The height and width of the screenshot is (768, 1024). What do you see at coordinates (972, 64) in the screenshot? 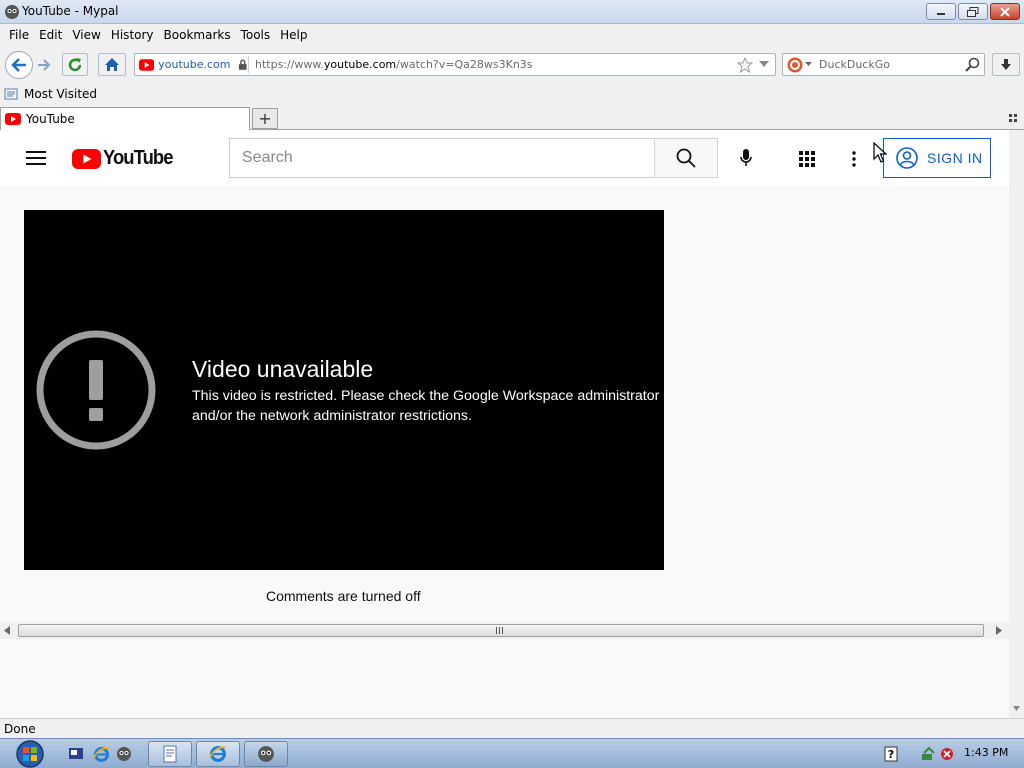
I see `search-go-icon` at bounding box center [972, 64].